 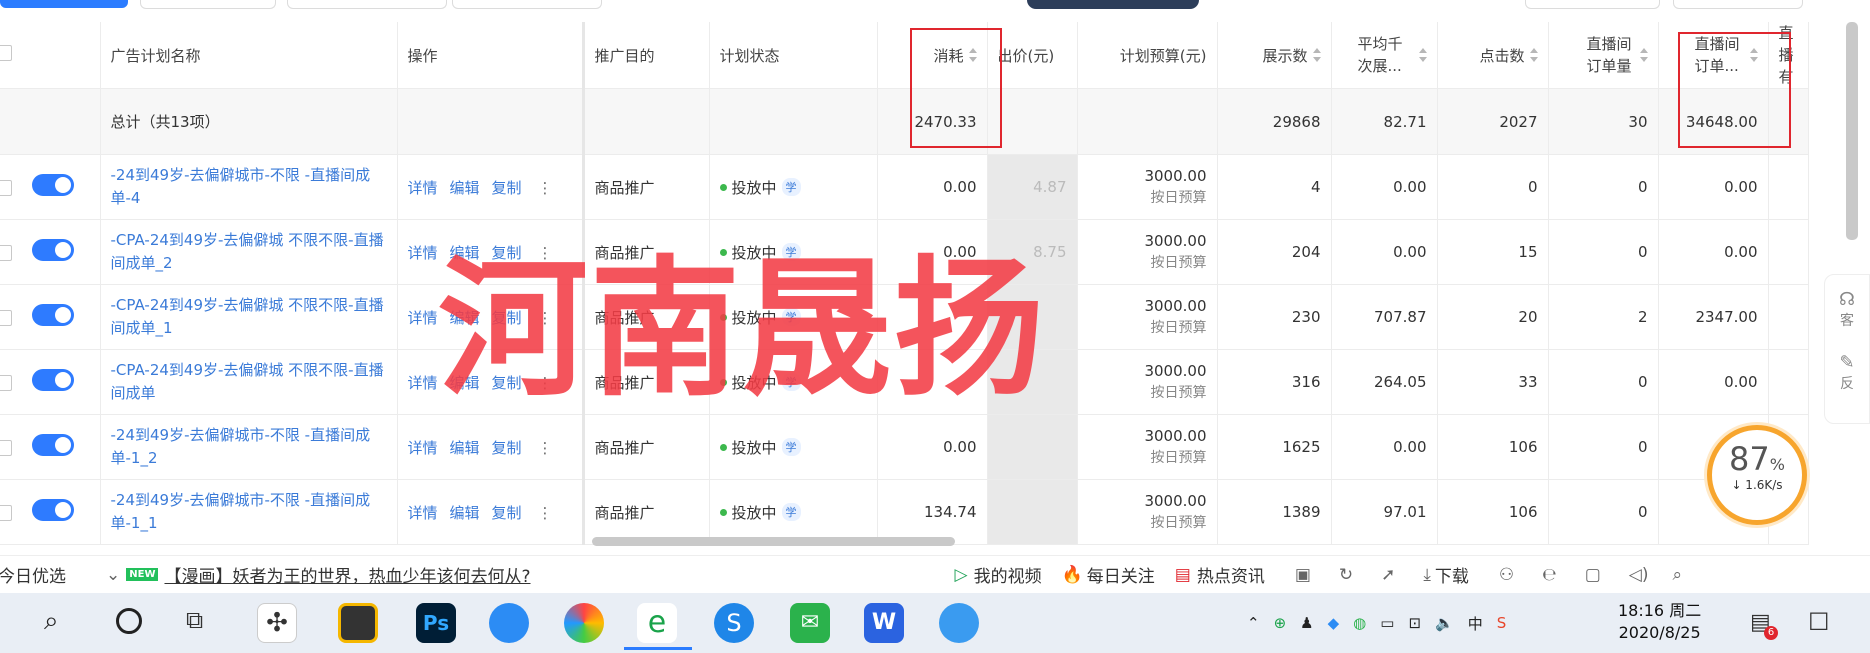 What do you see at coordinates (249, 187) in the screenshot?
I see `plan-name-link: -24到49岁-去偏僻城市-不限 -直播间成单-4` at bounding box center [249, 187].